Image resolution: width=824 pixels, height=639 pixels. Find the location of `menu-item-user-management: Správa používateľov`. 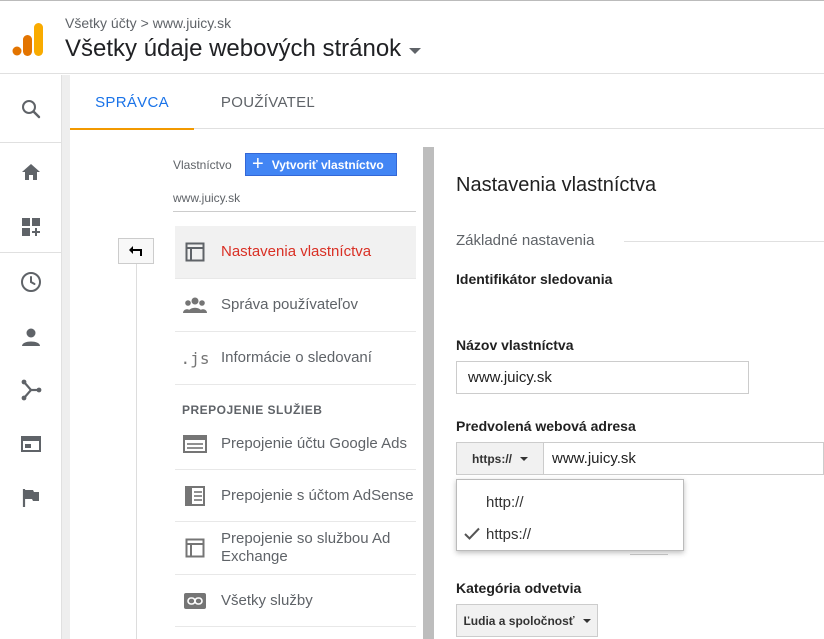

menu-item-user-management: Správa používateľov is located at coordinates (295, 305).